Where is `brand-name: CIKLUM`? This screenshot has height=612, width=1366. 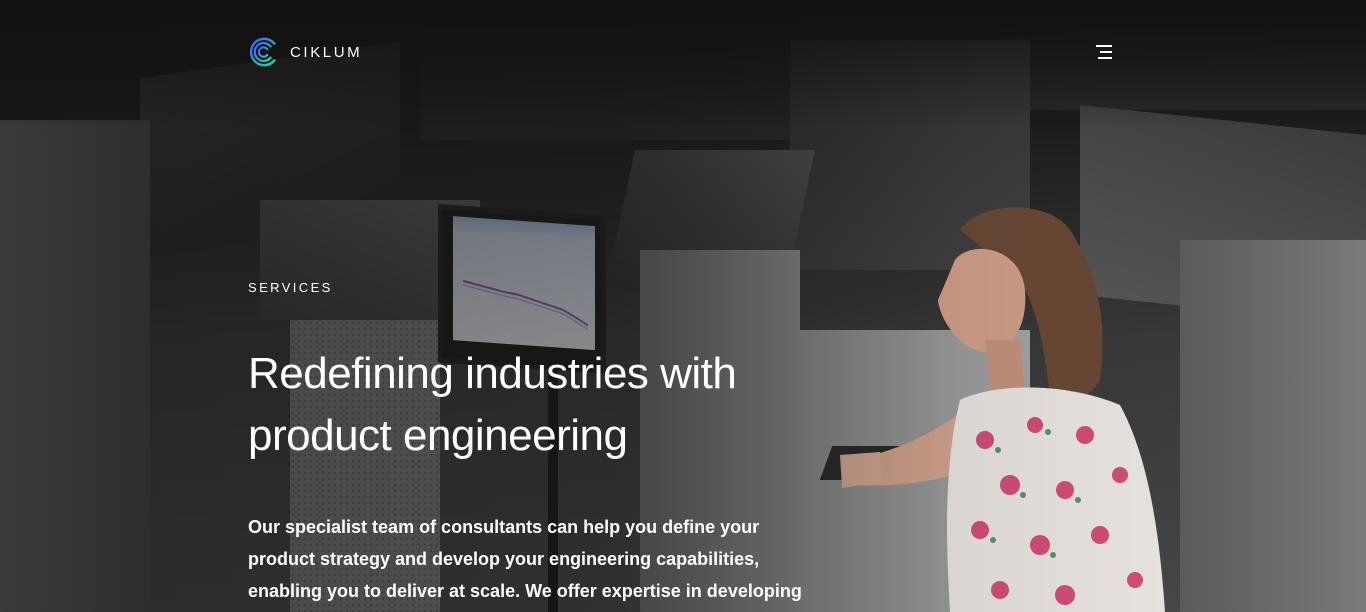 brand-name: CIKLUM is located at coordinates (326, 52).